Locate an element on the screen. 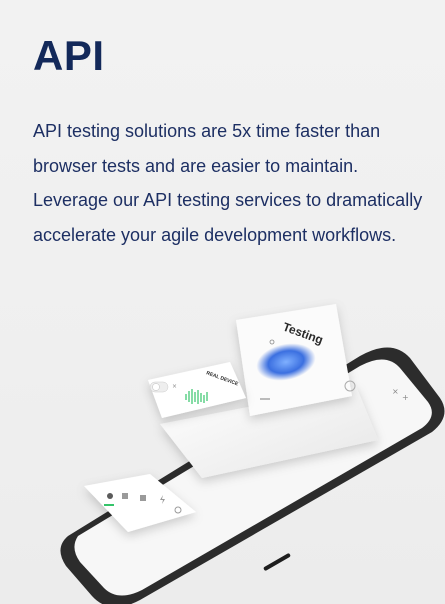 The height and width of the screenshot is (604, 445). real-device-card: REAL DEVICE × is located at coordinates (197, 390).